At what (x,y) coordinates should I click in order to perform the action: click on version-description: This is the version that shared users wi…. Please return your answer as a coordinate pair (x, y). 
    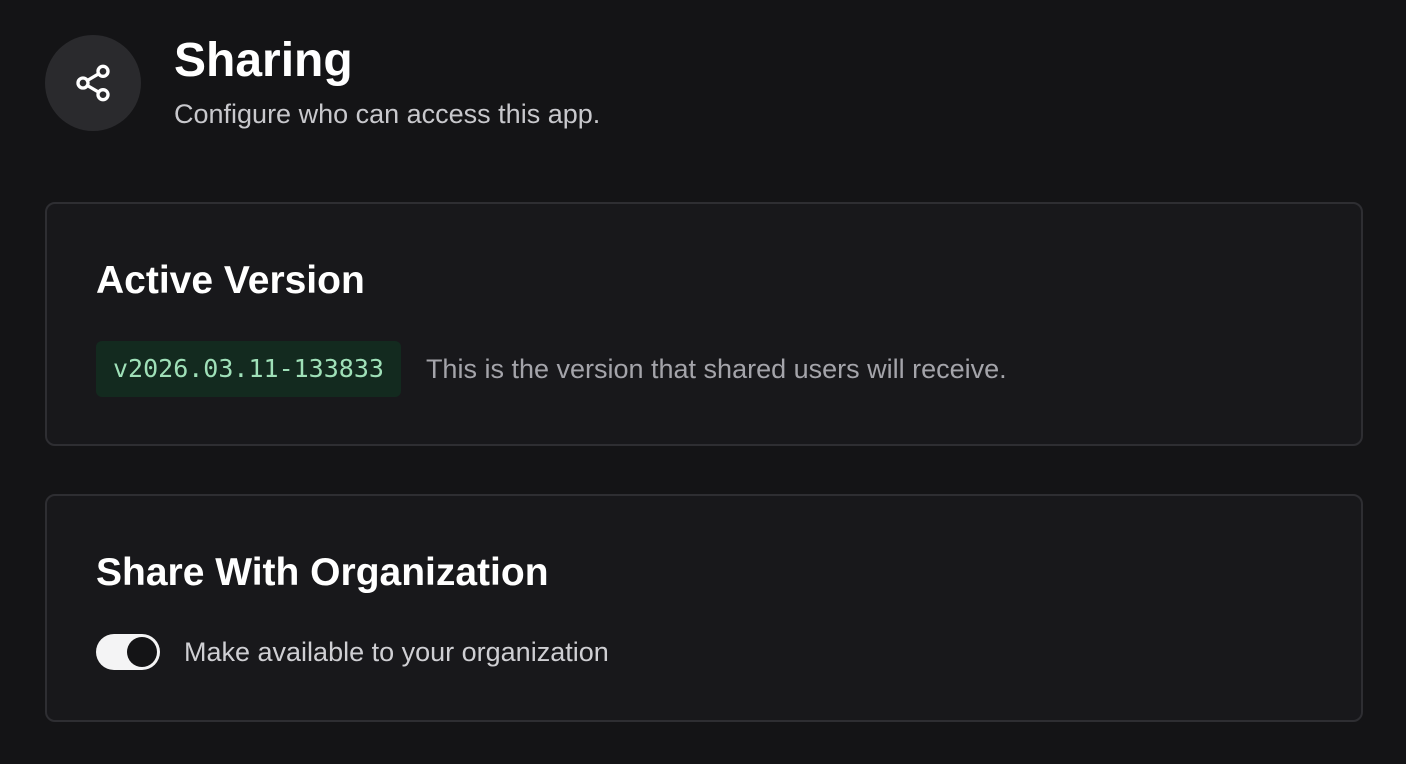
    Looking at the image, I should click on (716, 368).